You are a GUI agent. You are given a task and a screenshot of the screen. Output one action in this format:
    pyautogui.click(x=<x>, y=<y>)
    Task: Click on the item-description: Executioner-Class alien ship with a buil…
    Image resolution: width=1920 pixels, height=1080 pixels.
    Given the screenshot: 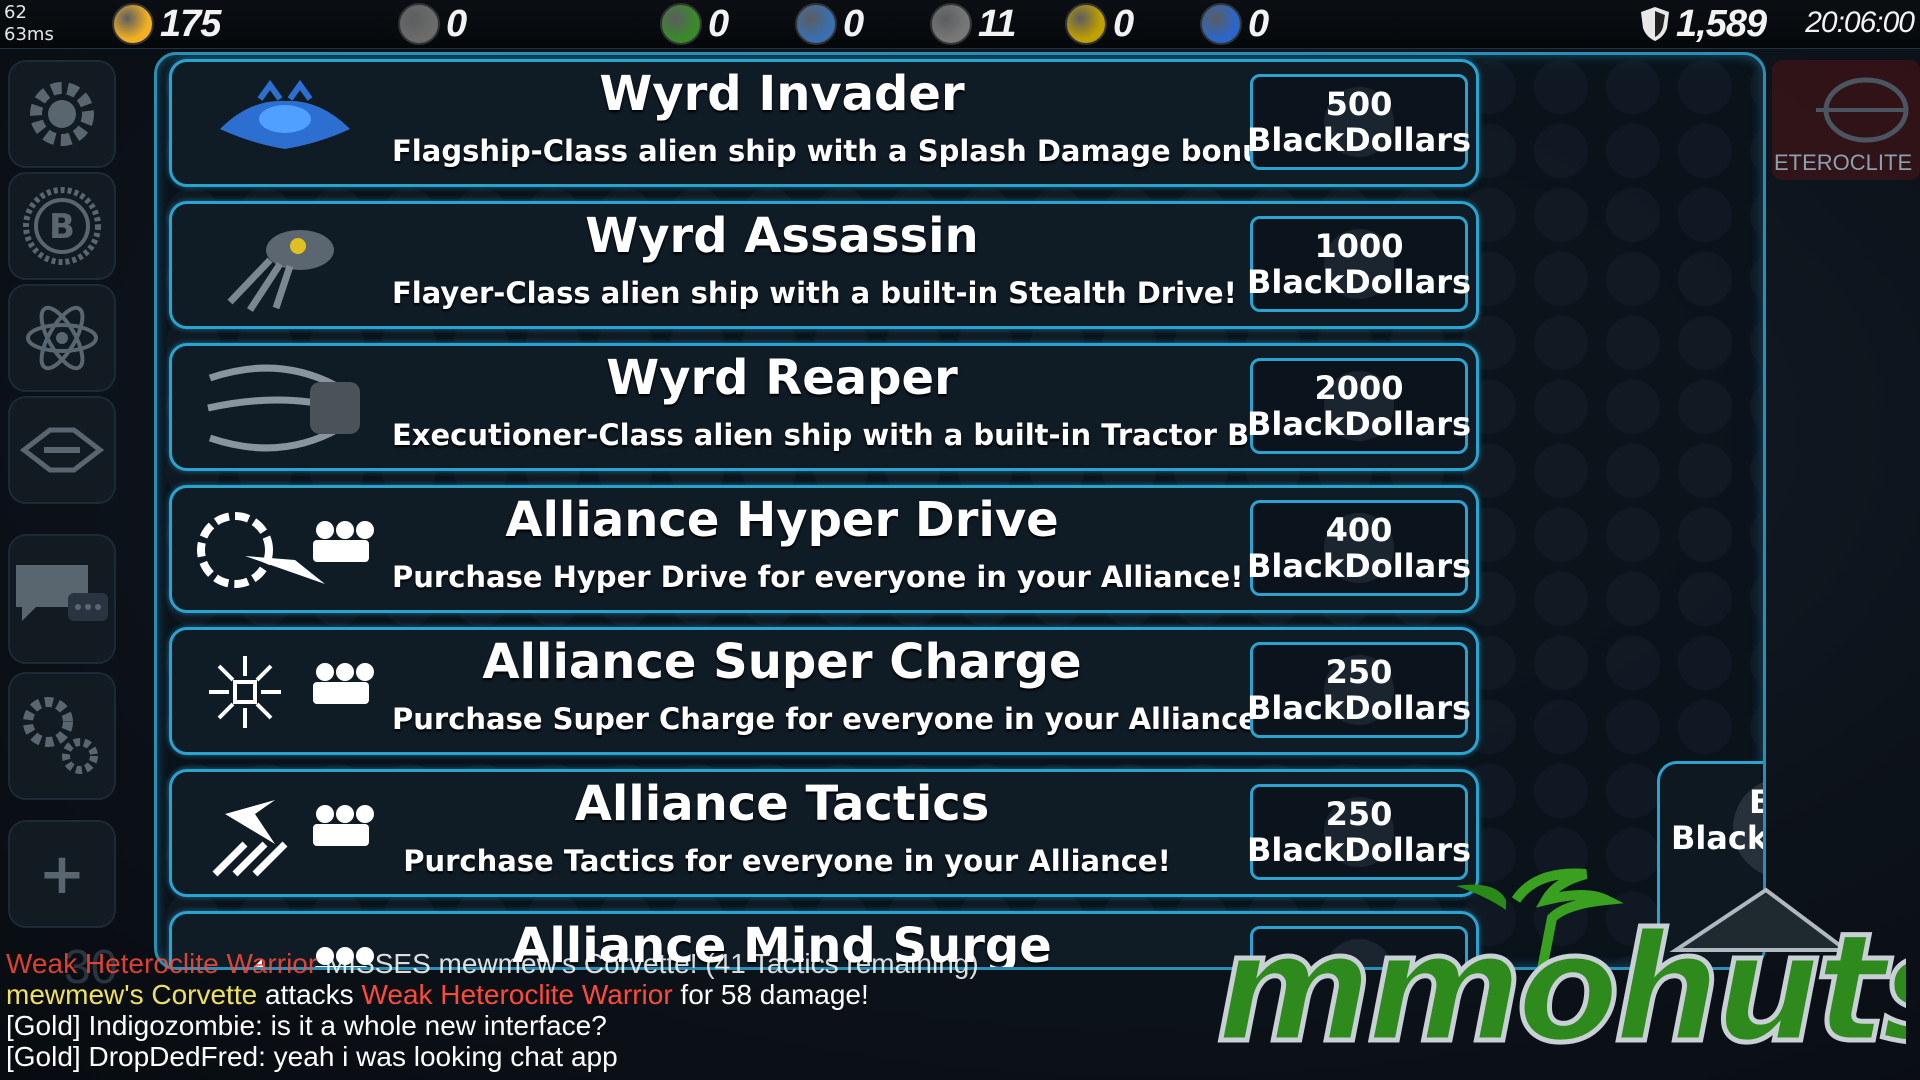 What is the action you would take?
    pyautogui.click(x=862, y=435)
    